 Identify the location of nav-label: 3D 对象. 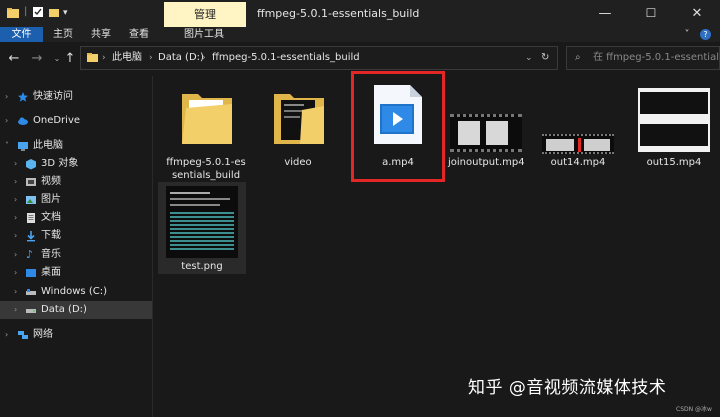
(60, 163).